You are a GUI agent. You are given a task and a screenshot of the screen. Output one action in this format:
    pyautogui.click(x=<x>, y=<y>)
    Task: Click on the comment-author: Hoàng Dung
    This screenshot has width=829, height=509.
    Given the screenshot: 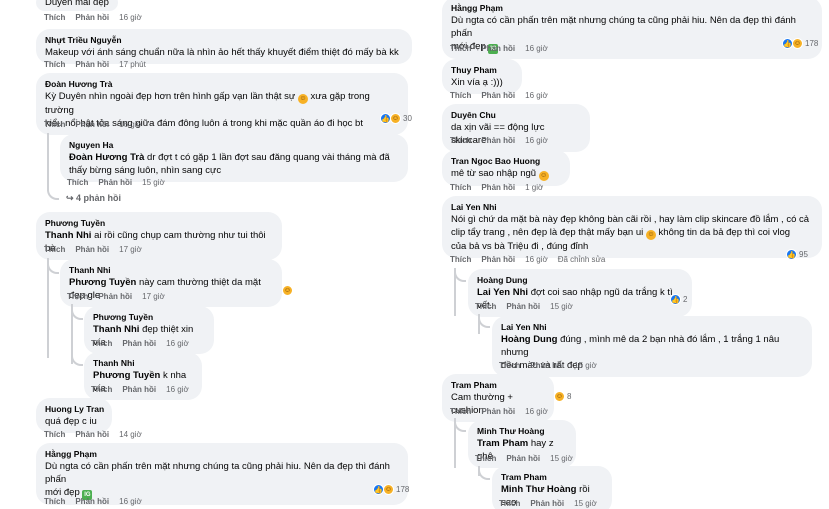 What is the action you would take?
    pyautogui.click(x=580, y=280)
    